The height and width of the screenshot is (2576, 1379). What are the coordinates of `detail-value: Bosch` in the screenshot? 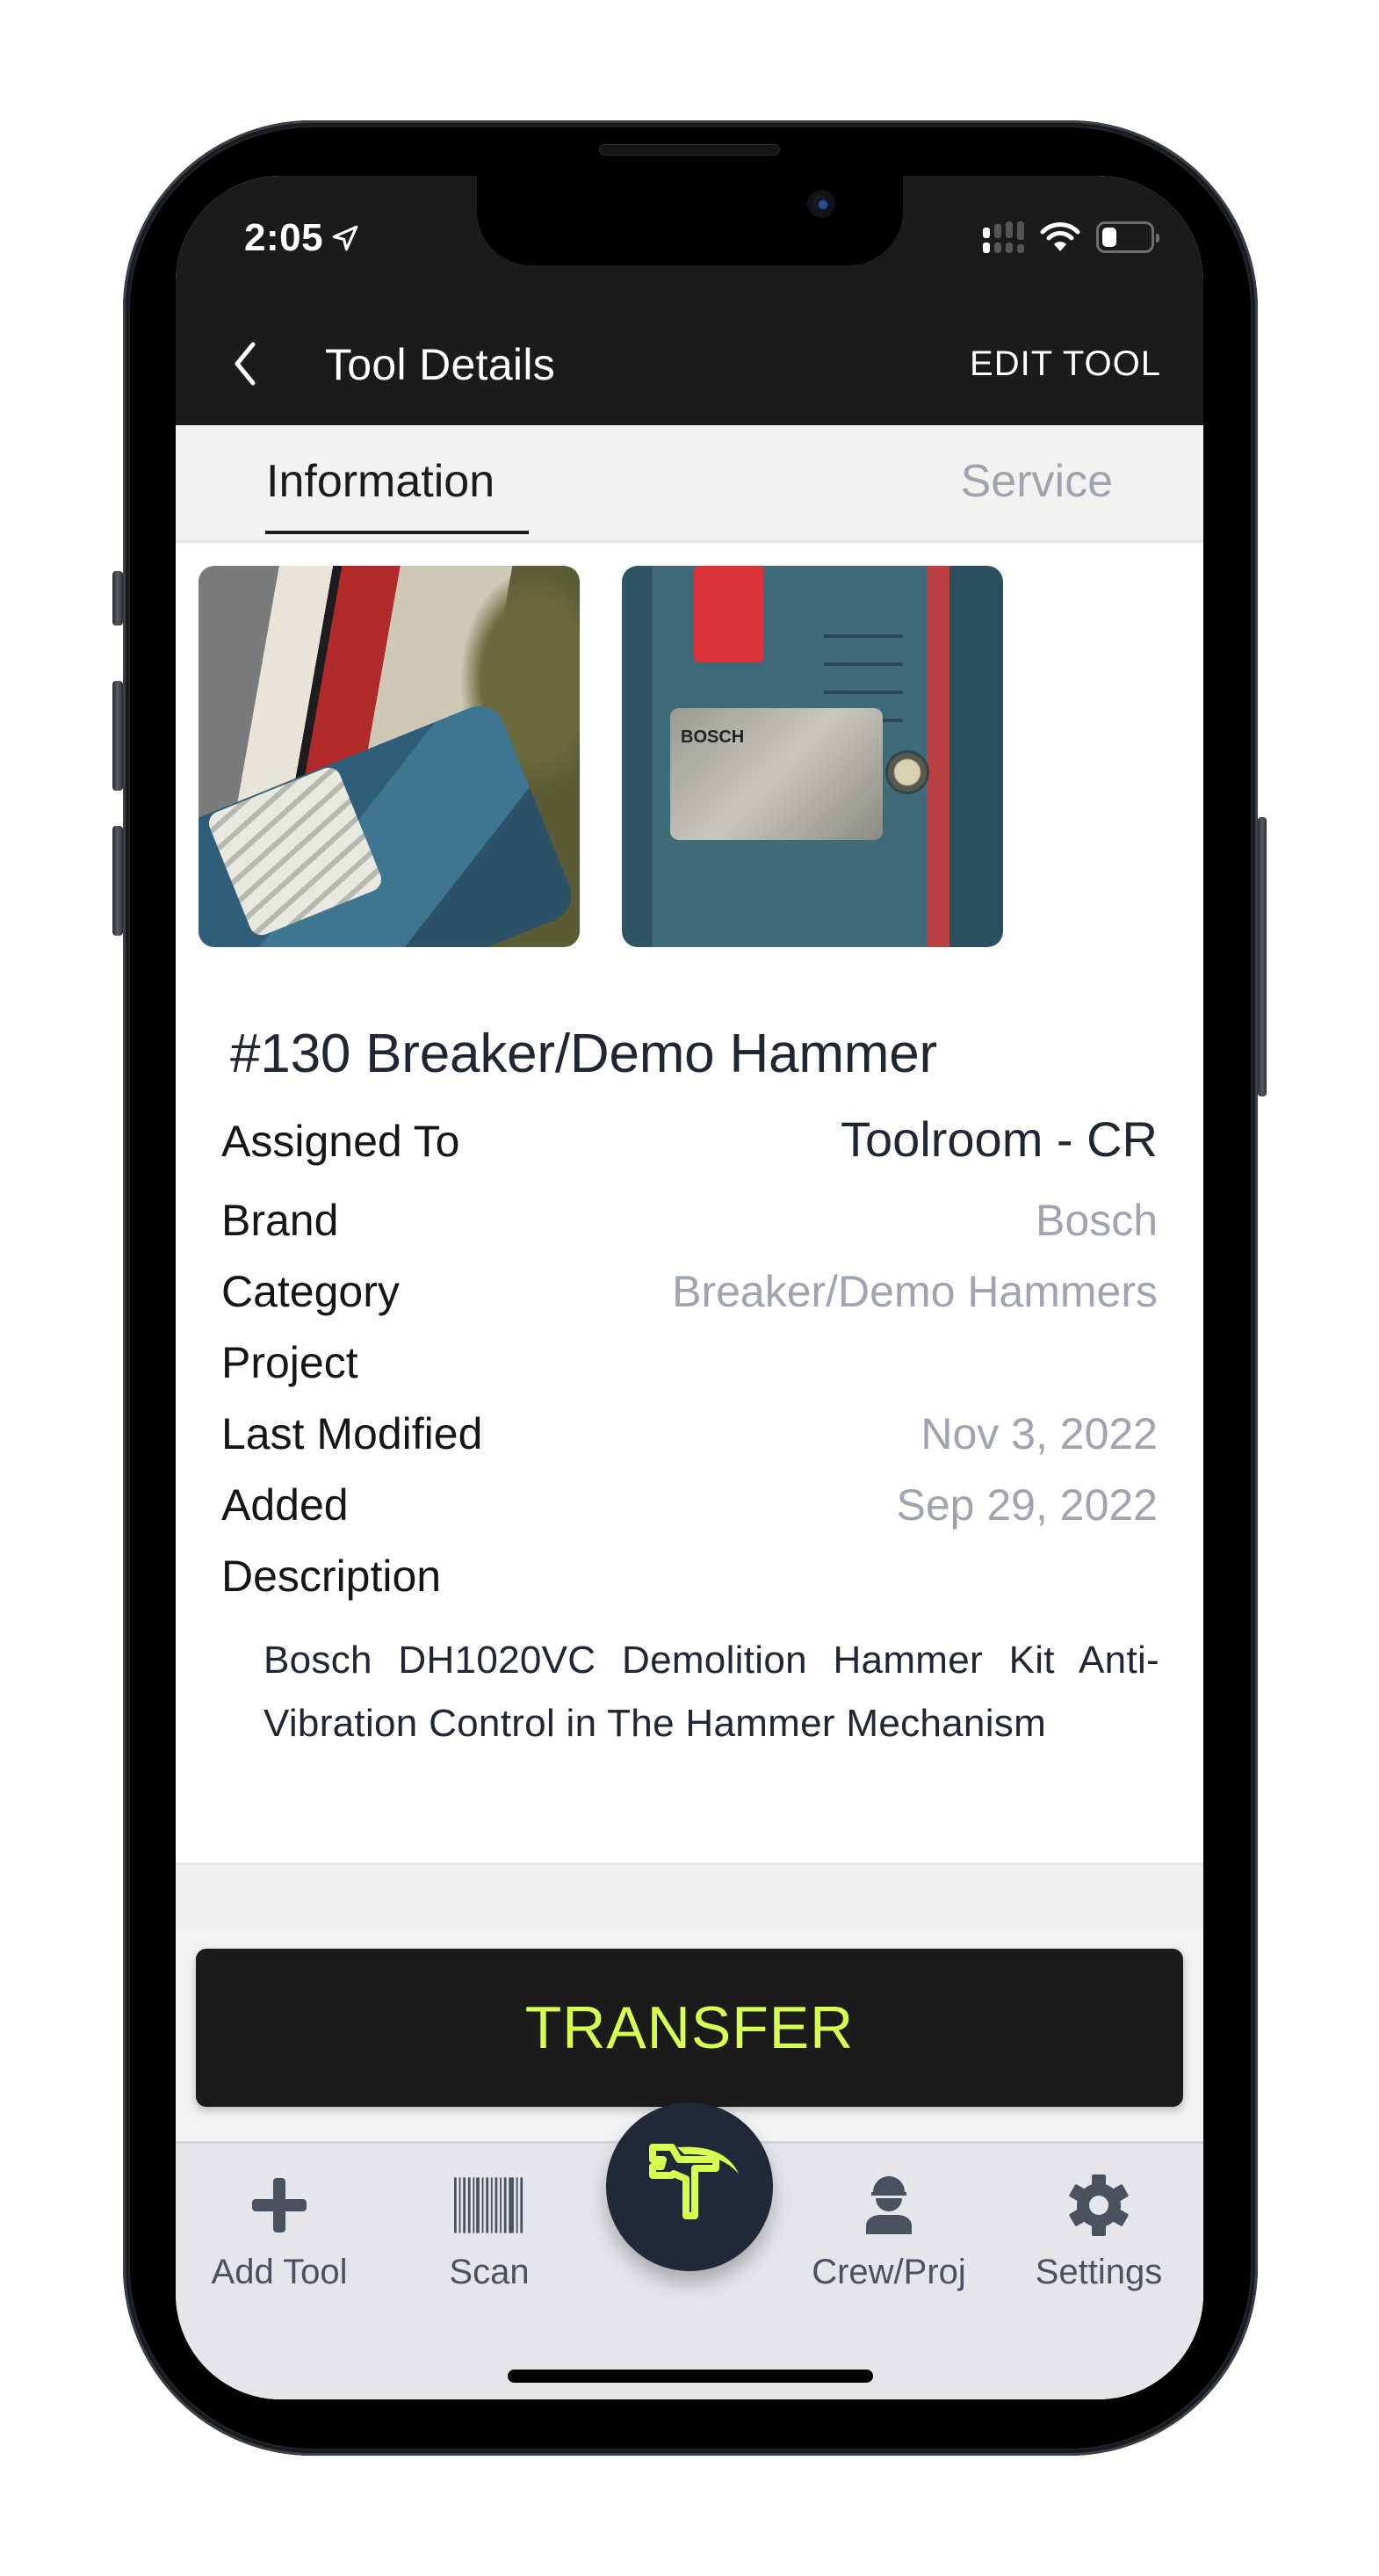 It's located at (1097, 1220).